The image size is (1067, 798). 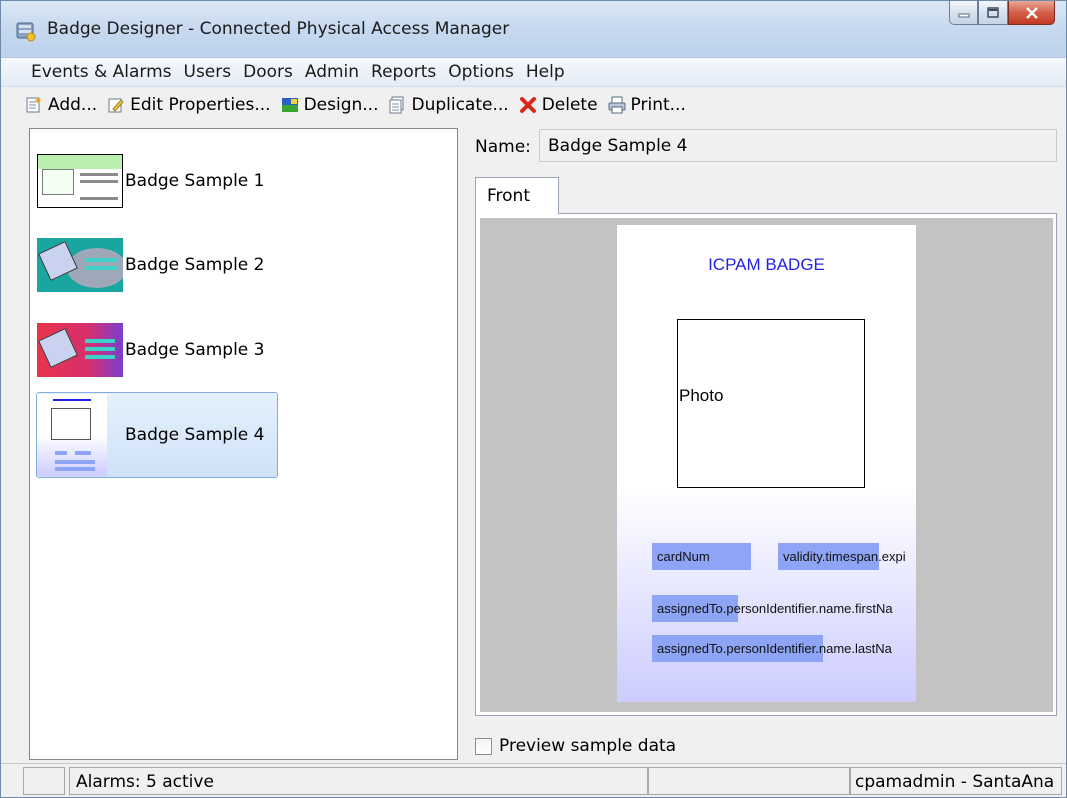 I want to click on status-alarms: Alarms: 5 active, so click(x=358, y=781).